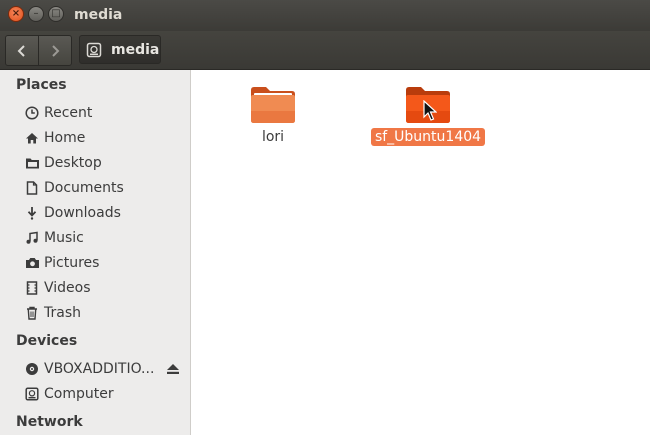  I want to click on maximize-icon: □, so click(56, 13).